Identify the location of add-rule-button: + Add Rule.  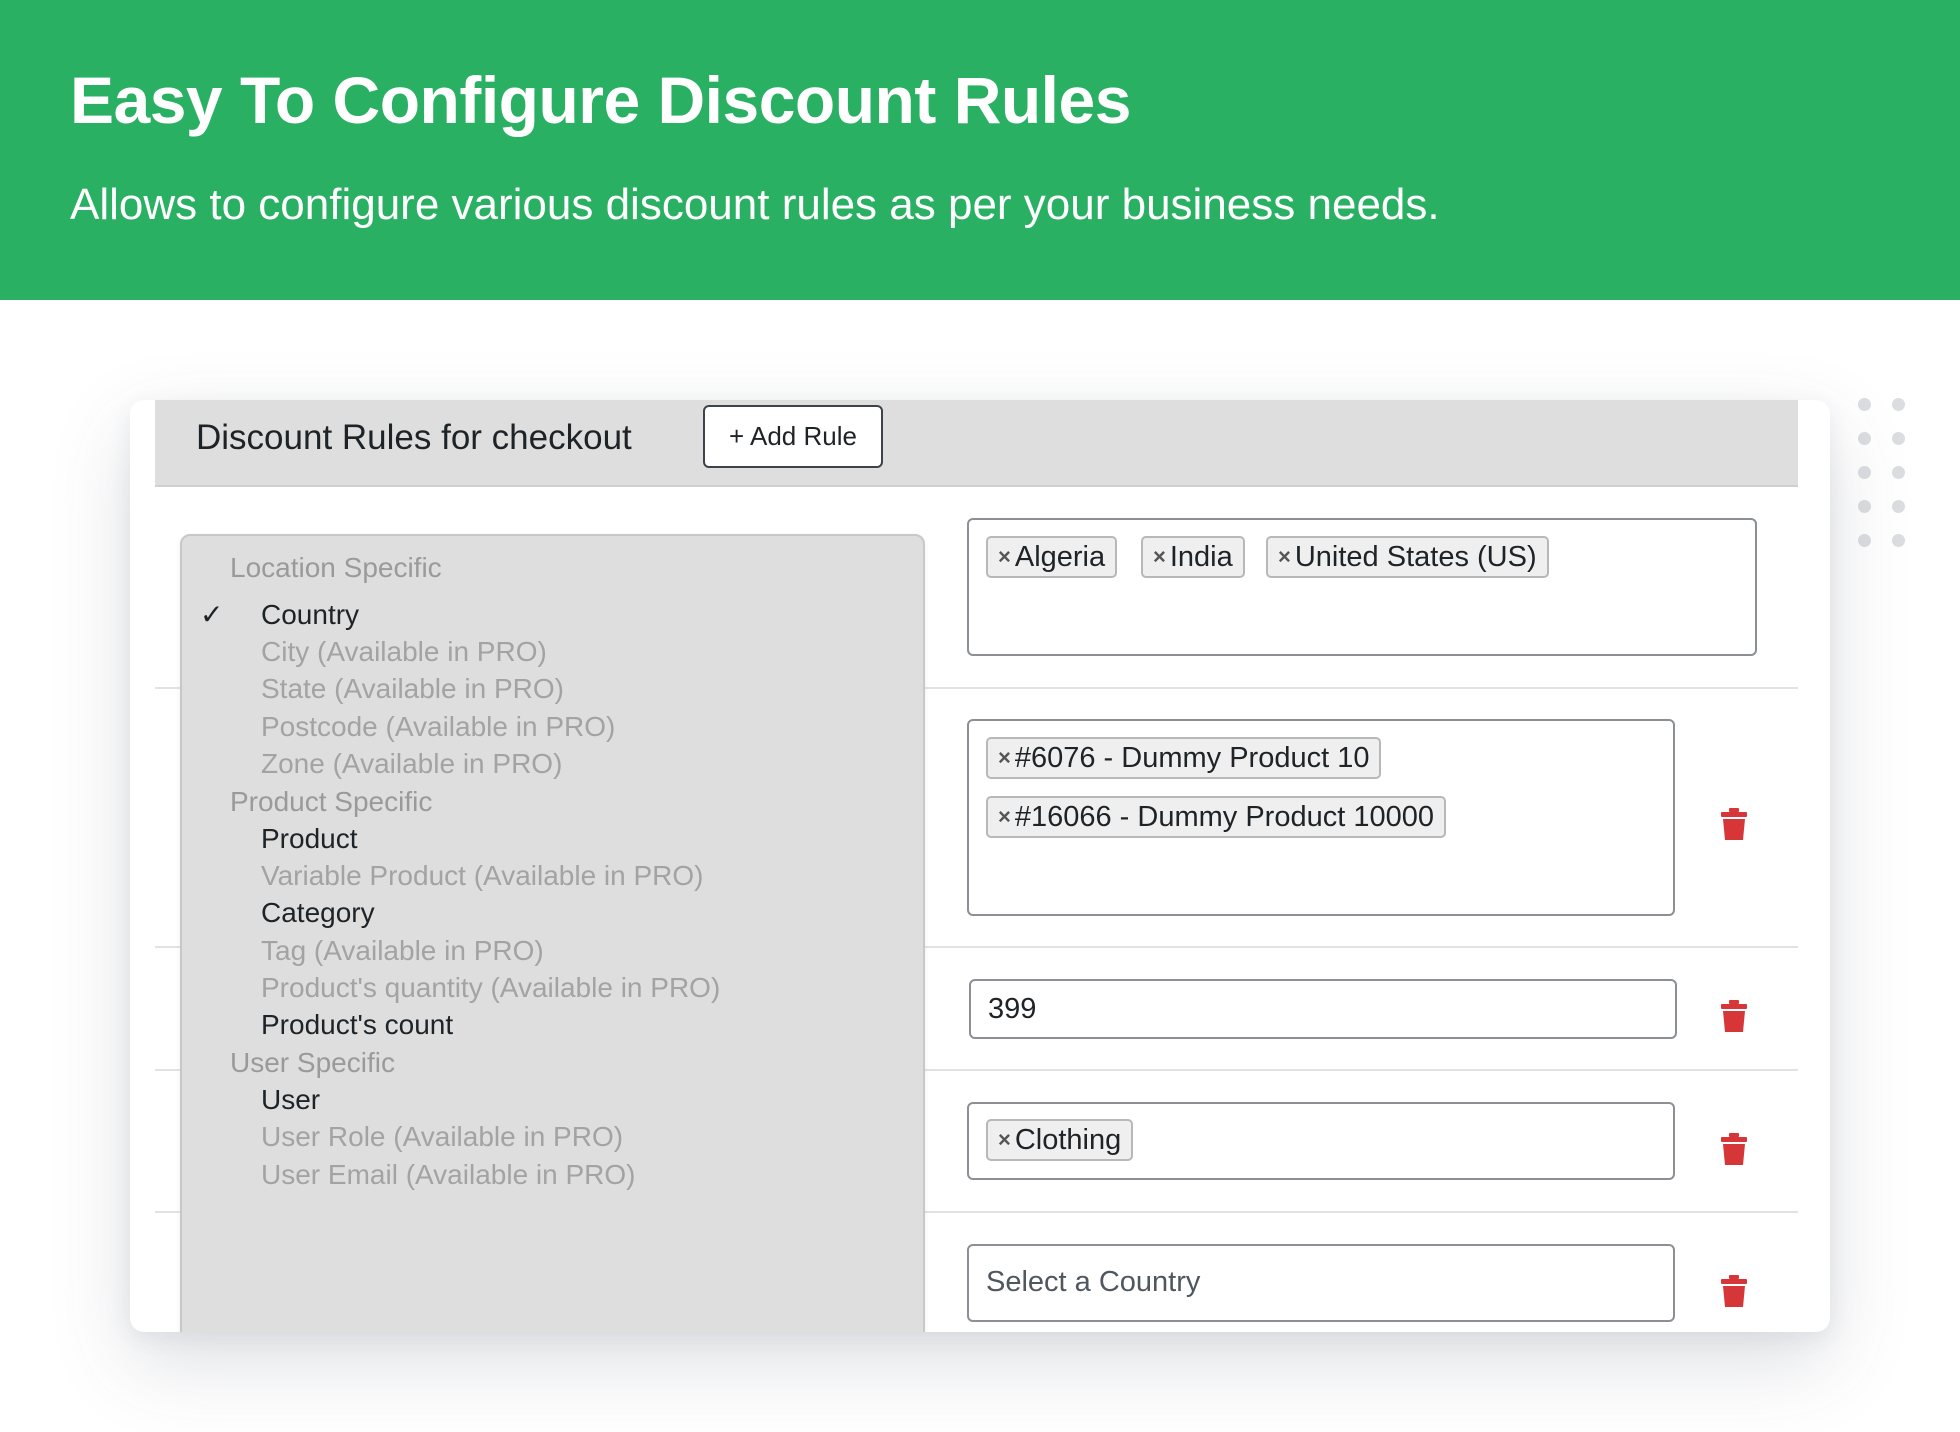
(793, 436).